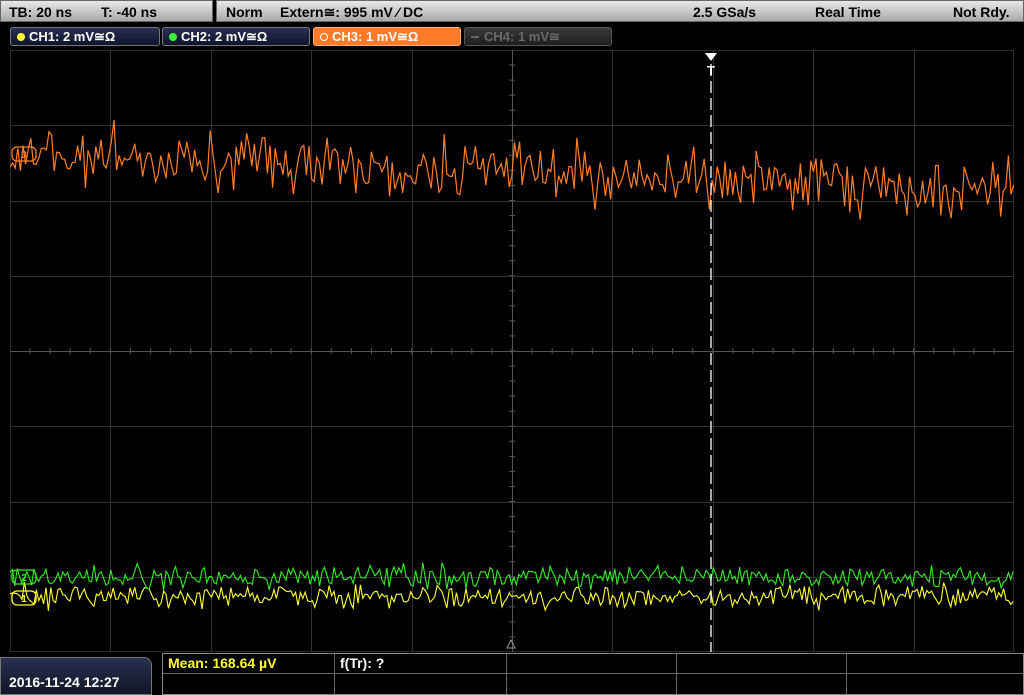  What do you see at coordinates (72, 36) in the screenshot?
I see `ch1-label: CH1: 2 mV≅Ω` at bounding box center [72, 36].